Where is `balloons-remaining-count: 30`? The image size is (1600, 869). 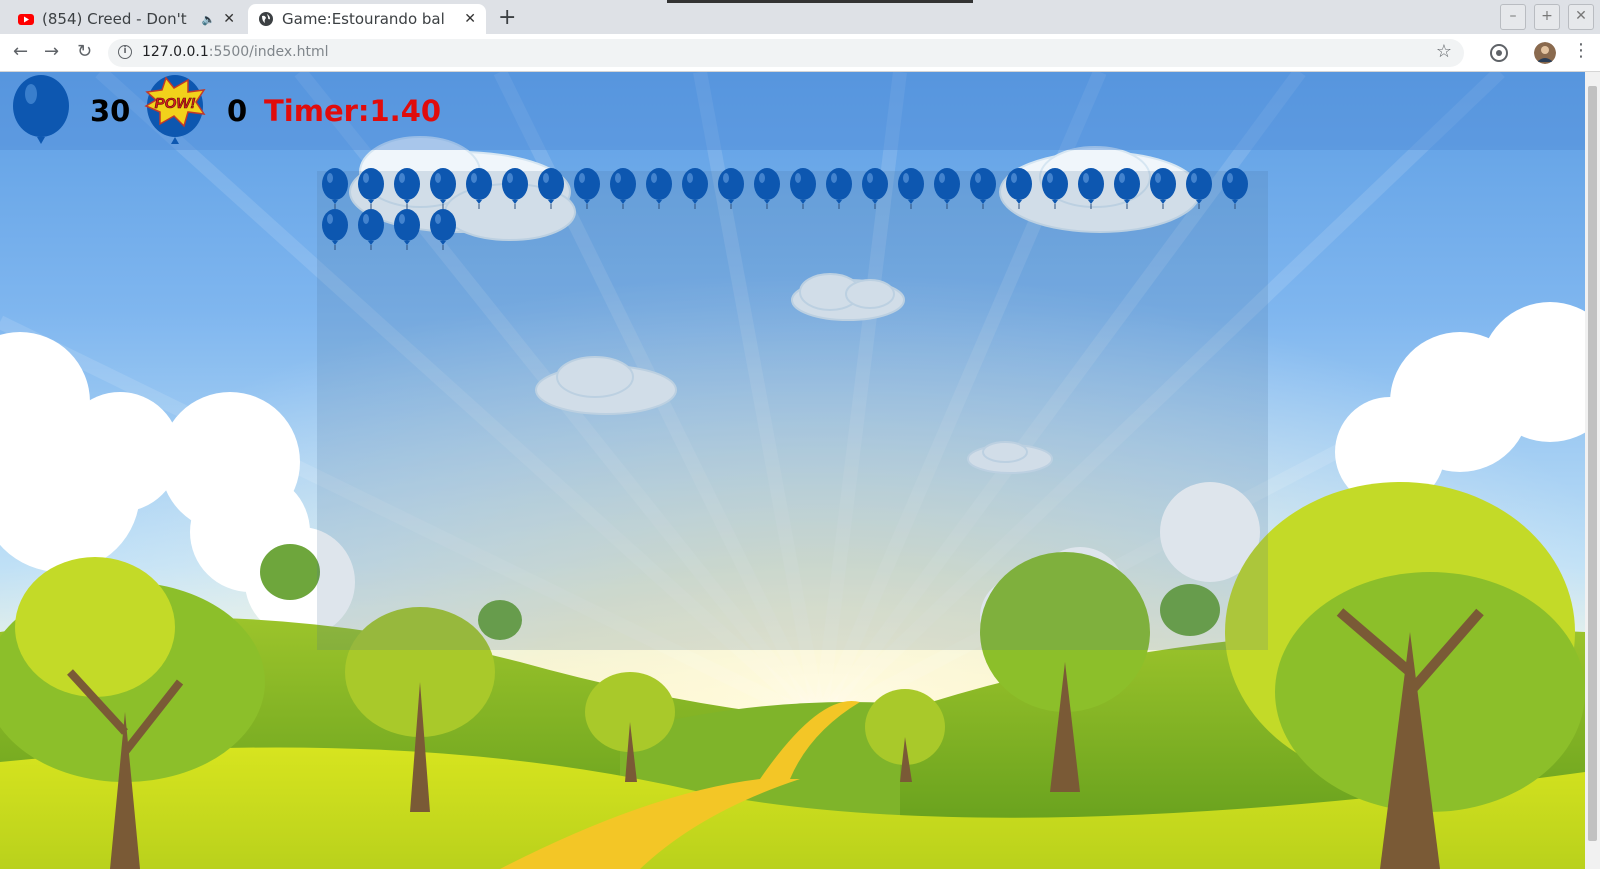 balloons-remaining-count: 30 is located at coordinates (110, 111).